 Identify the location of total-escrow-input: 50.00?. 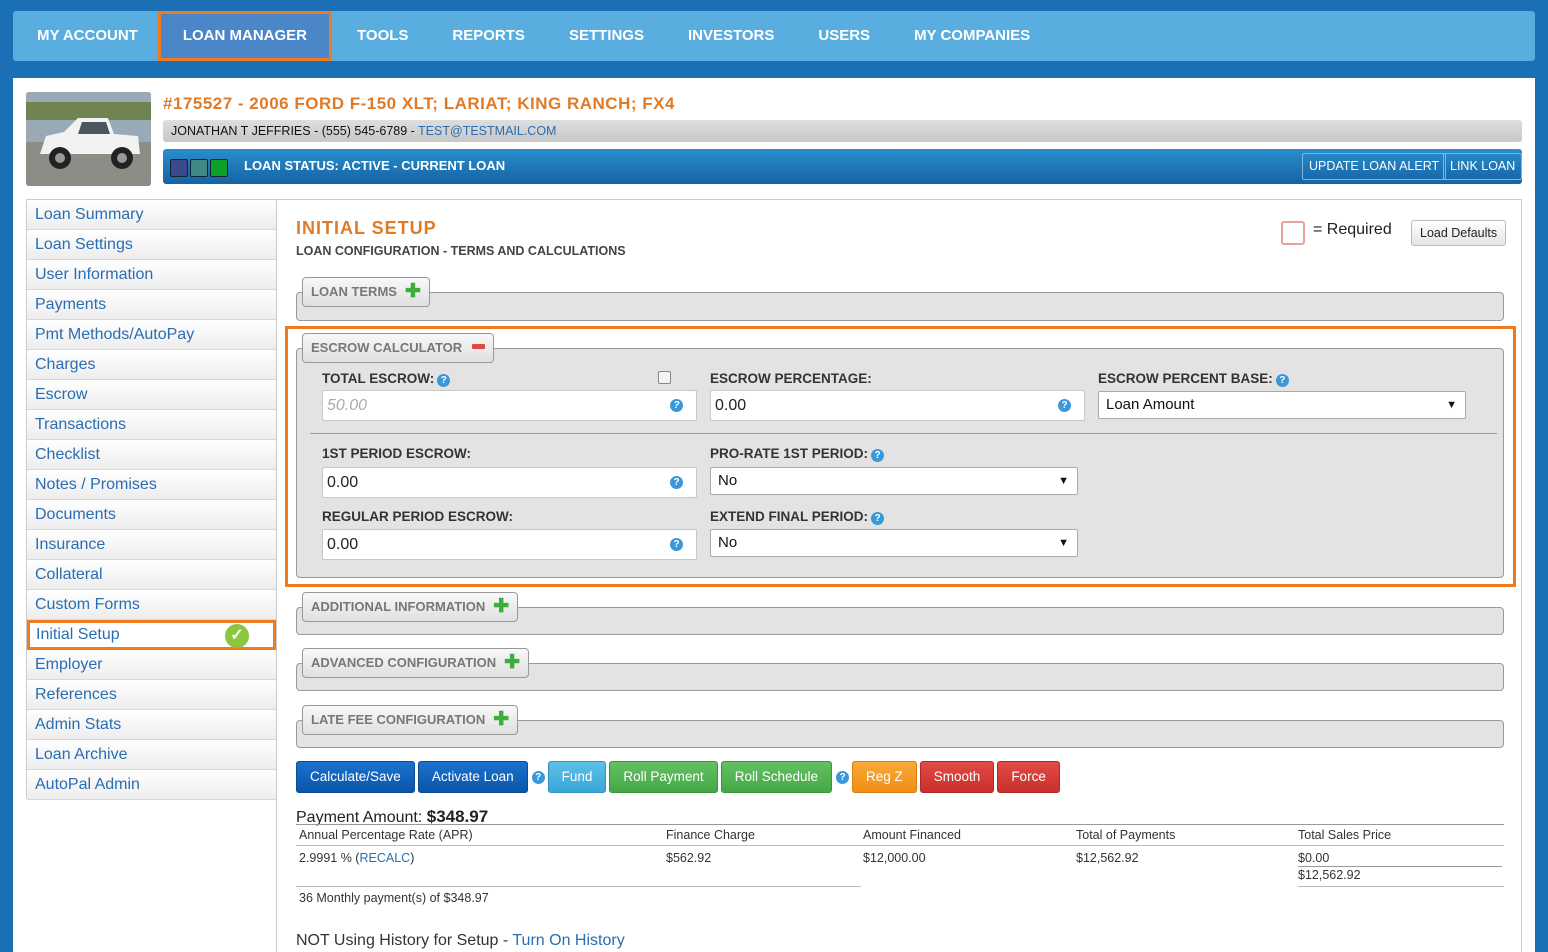
(509, 405).